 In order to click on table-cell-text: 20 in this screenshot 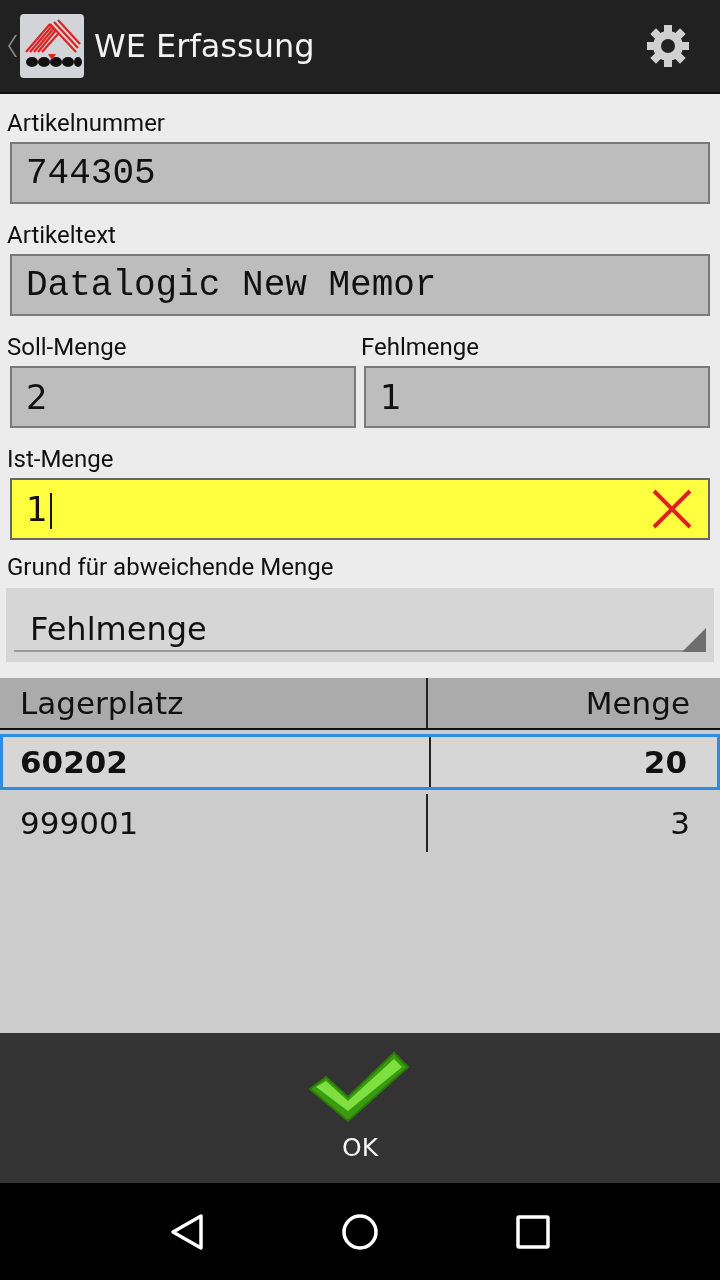, I will do `click(665, 762)`.